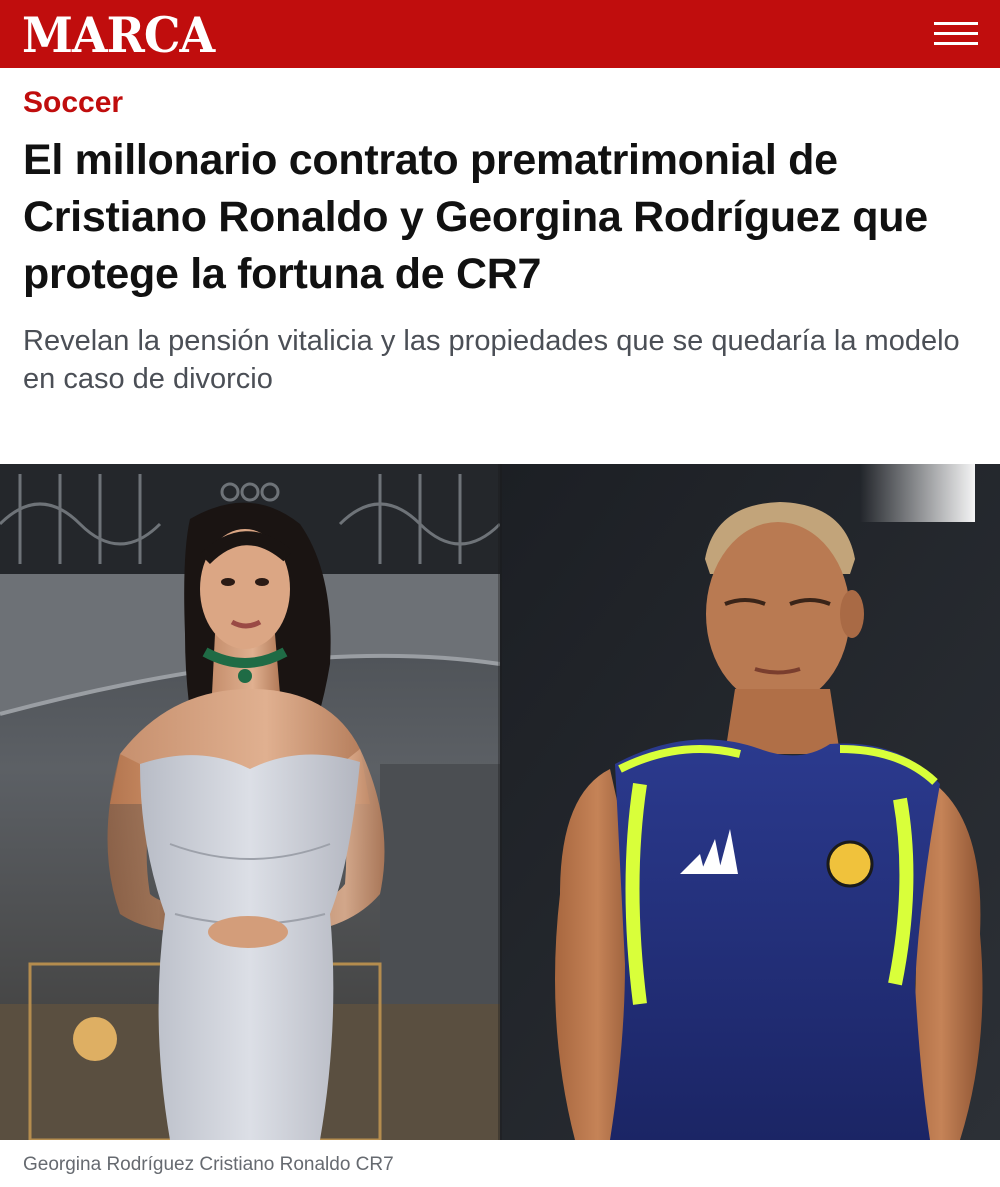  Describe the element at coordinates (118, 35) in the screenshot. I see `marca-logo: MARCA` at that location.